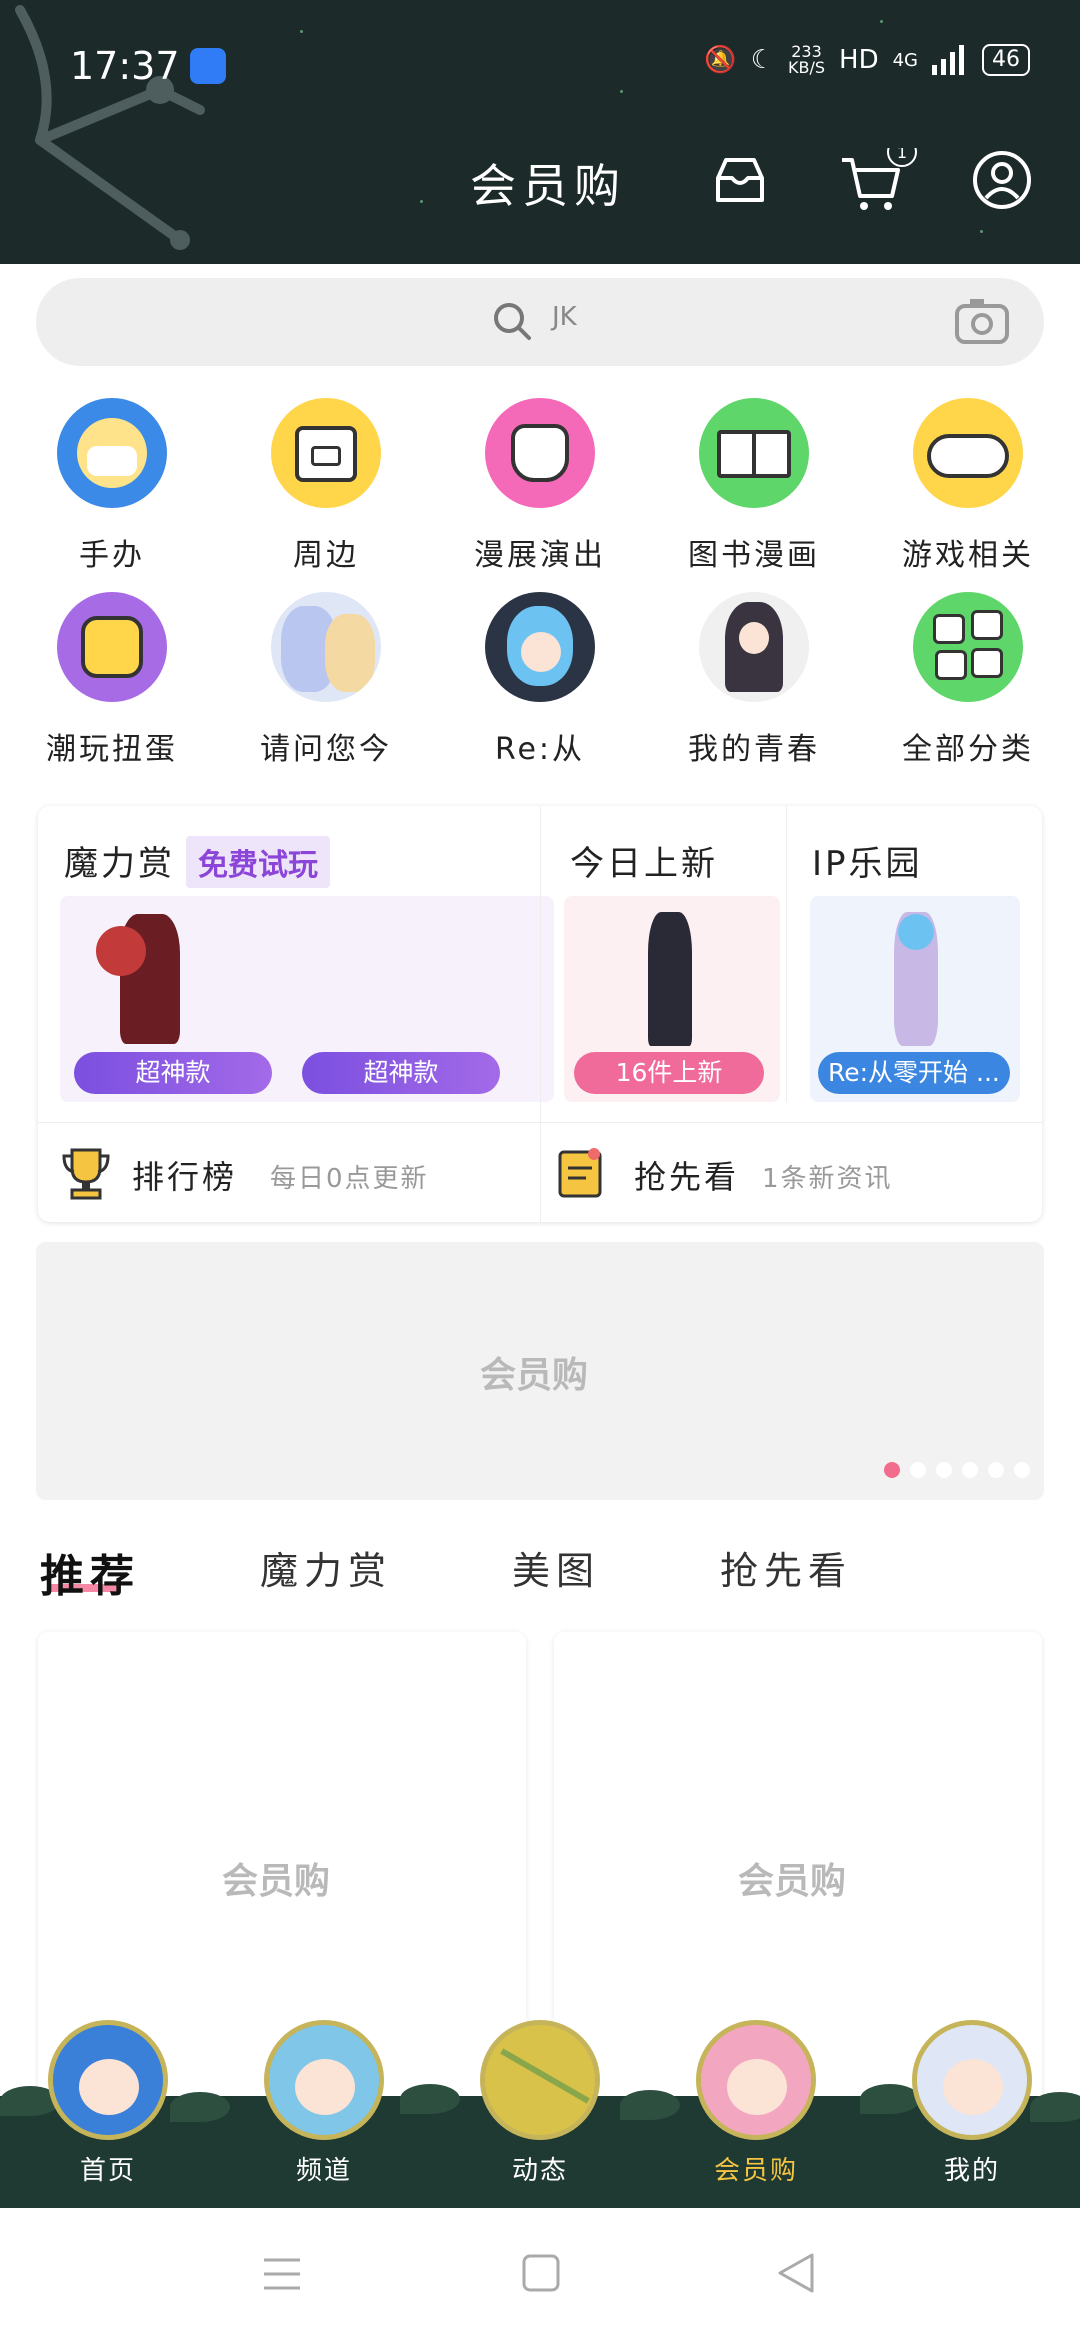 This screenshot has height=2340, width=1080. I want to click on nav-home: 首页, so click(108, 2103).